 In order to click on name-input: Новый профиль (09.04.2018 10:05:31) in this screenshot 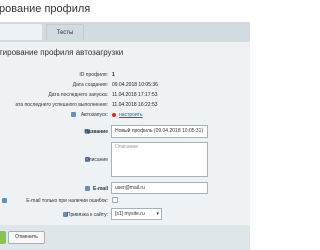, I will do `click(159, 131)`.